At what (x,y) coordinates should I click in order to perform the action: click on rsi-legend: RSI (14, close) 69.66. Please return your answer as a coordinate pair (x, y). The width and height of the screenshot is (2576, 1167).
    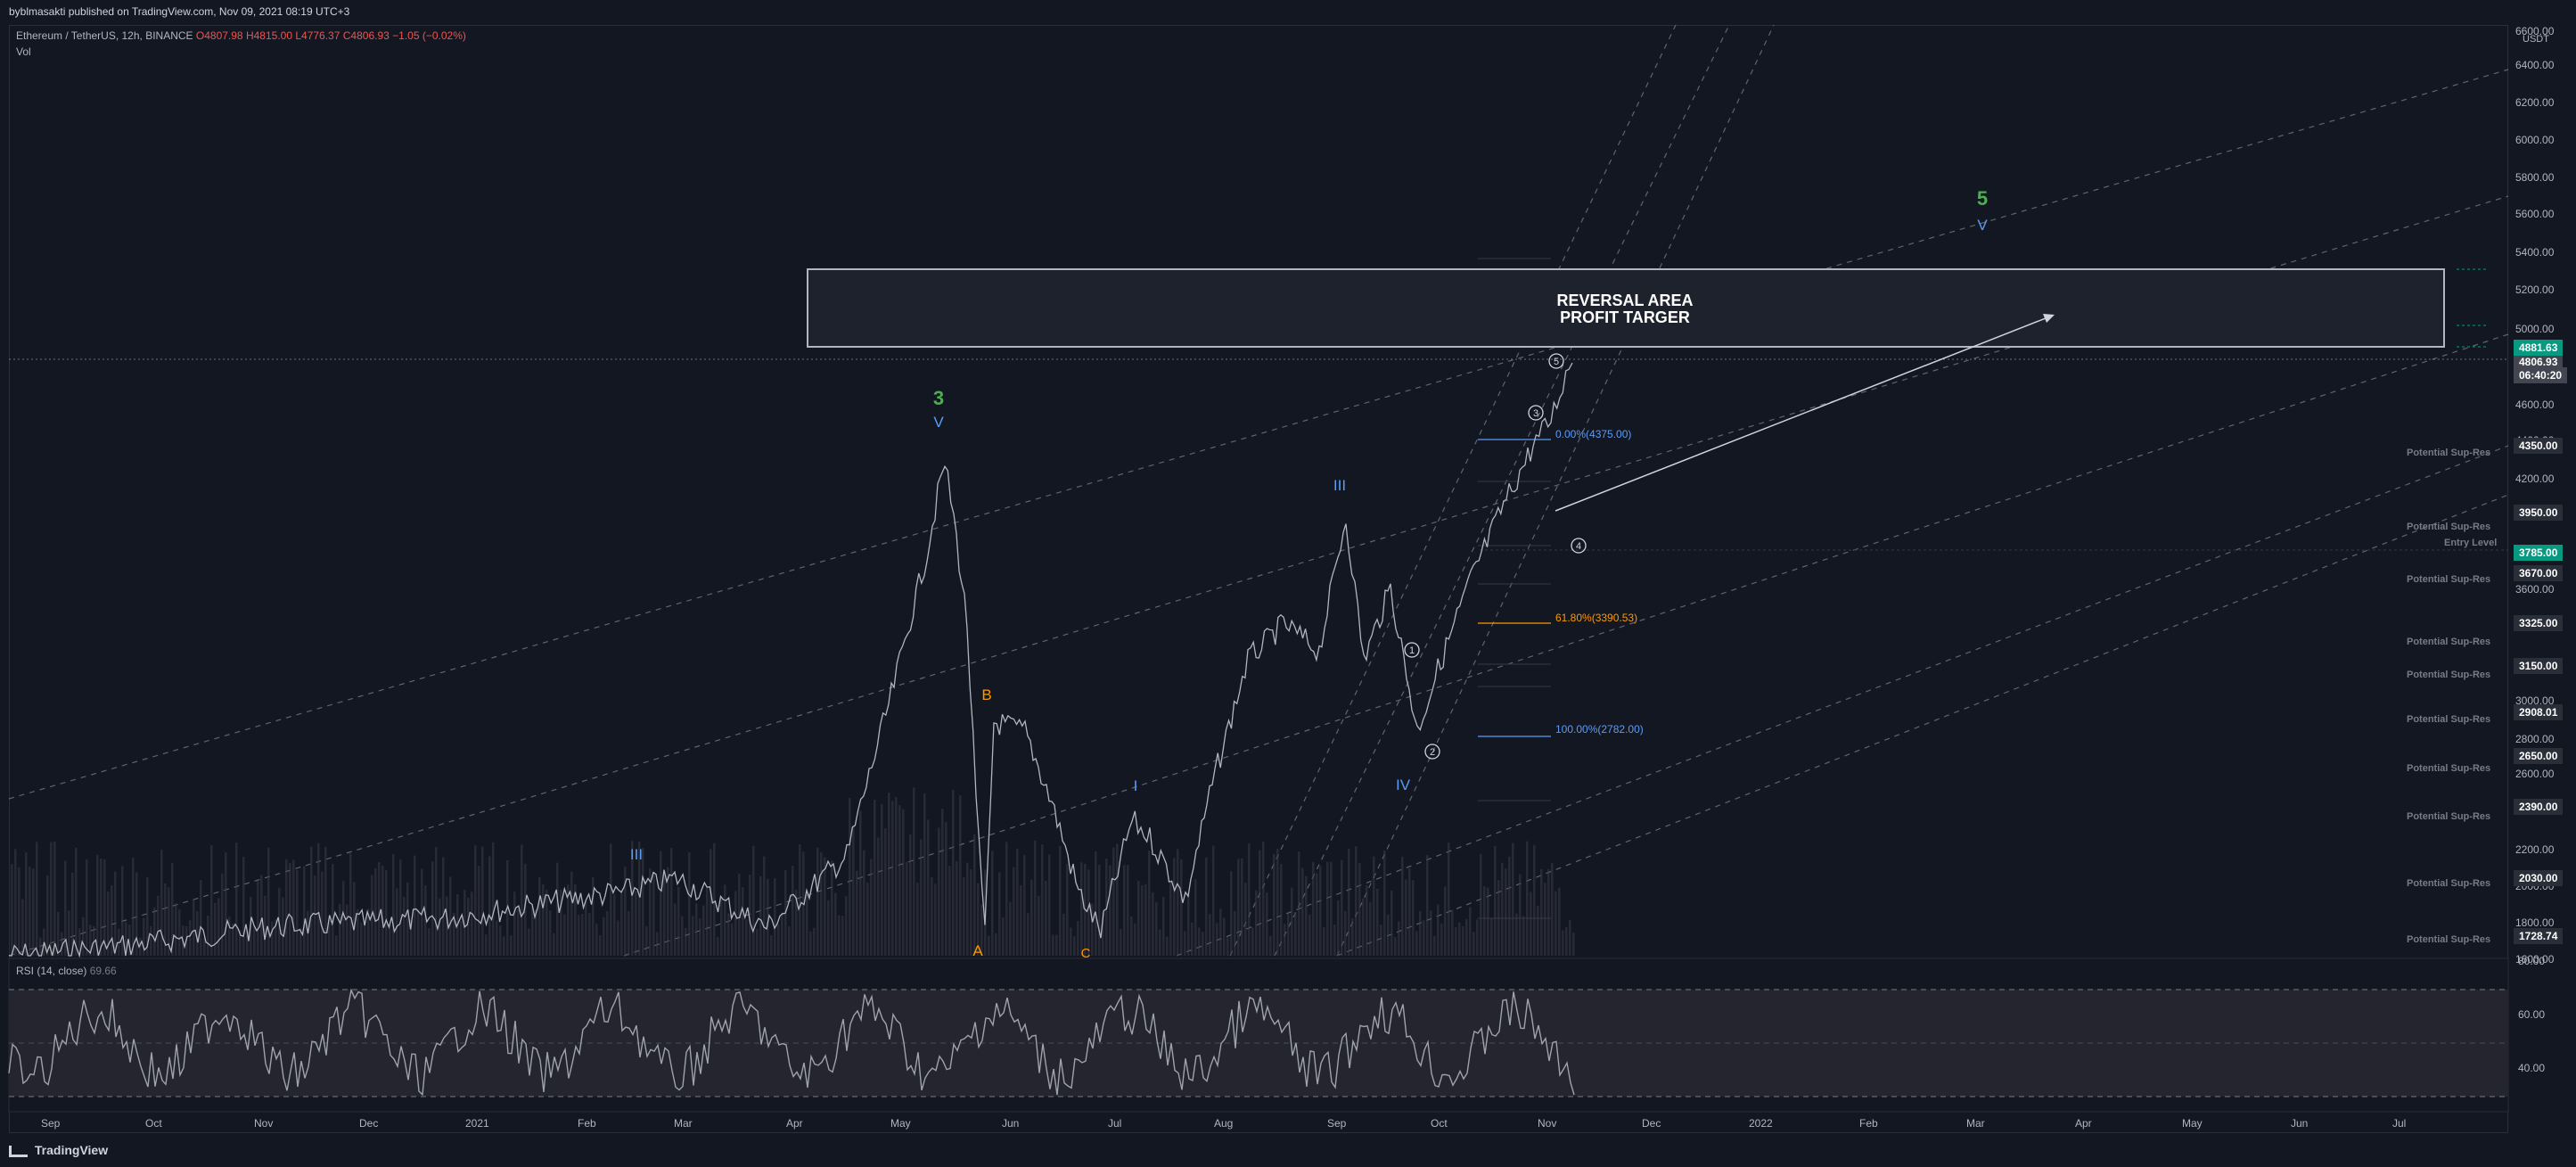
    Looking at the image, I should click on (66, 971).